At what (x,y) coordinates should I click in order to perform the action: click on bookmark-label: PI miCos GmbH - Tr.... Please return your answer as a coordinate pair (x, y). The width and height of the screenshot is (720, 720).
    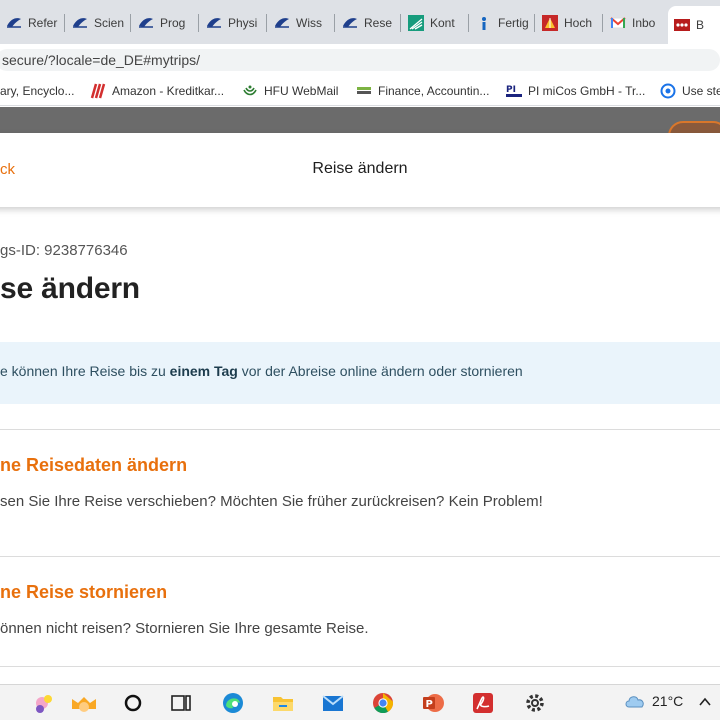
    Looking at the image, I should click on (587, 91).